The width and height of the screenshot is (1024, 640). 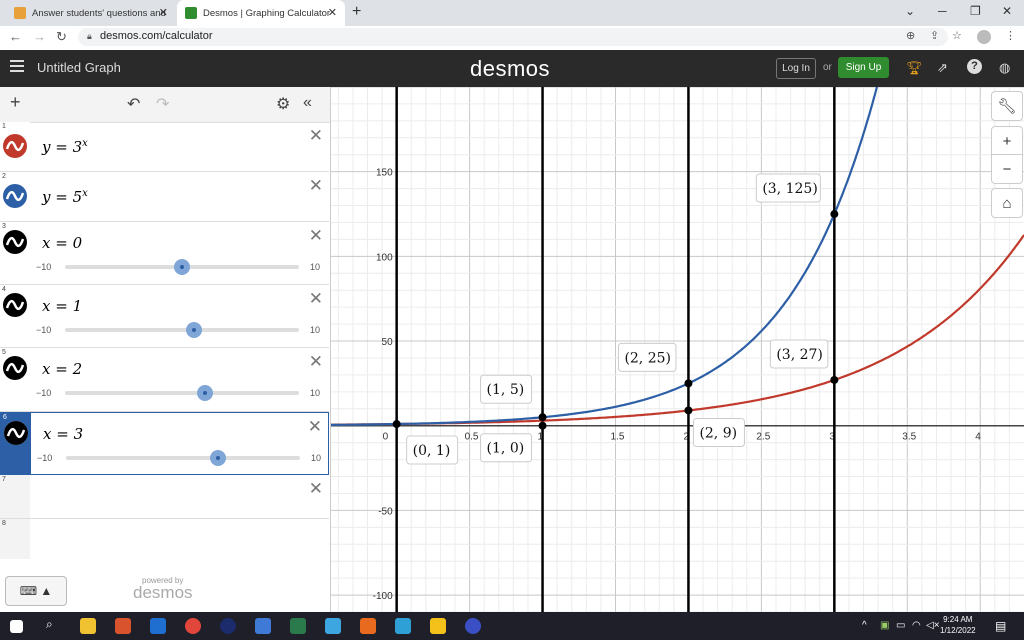 What do you see at coordinates (957, 35) in the screenshot?
I see `bookmark-star-icon: ☆` at bounding box center [957, 35].